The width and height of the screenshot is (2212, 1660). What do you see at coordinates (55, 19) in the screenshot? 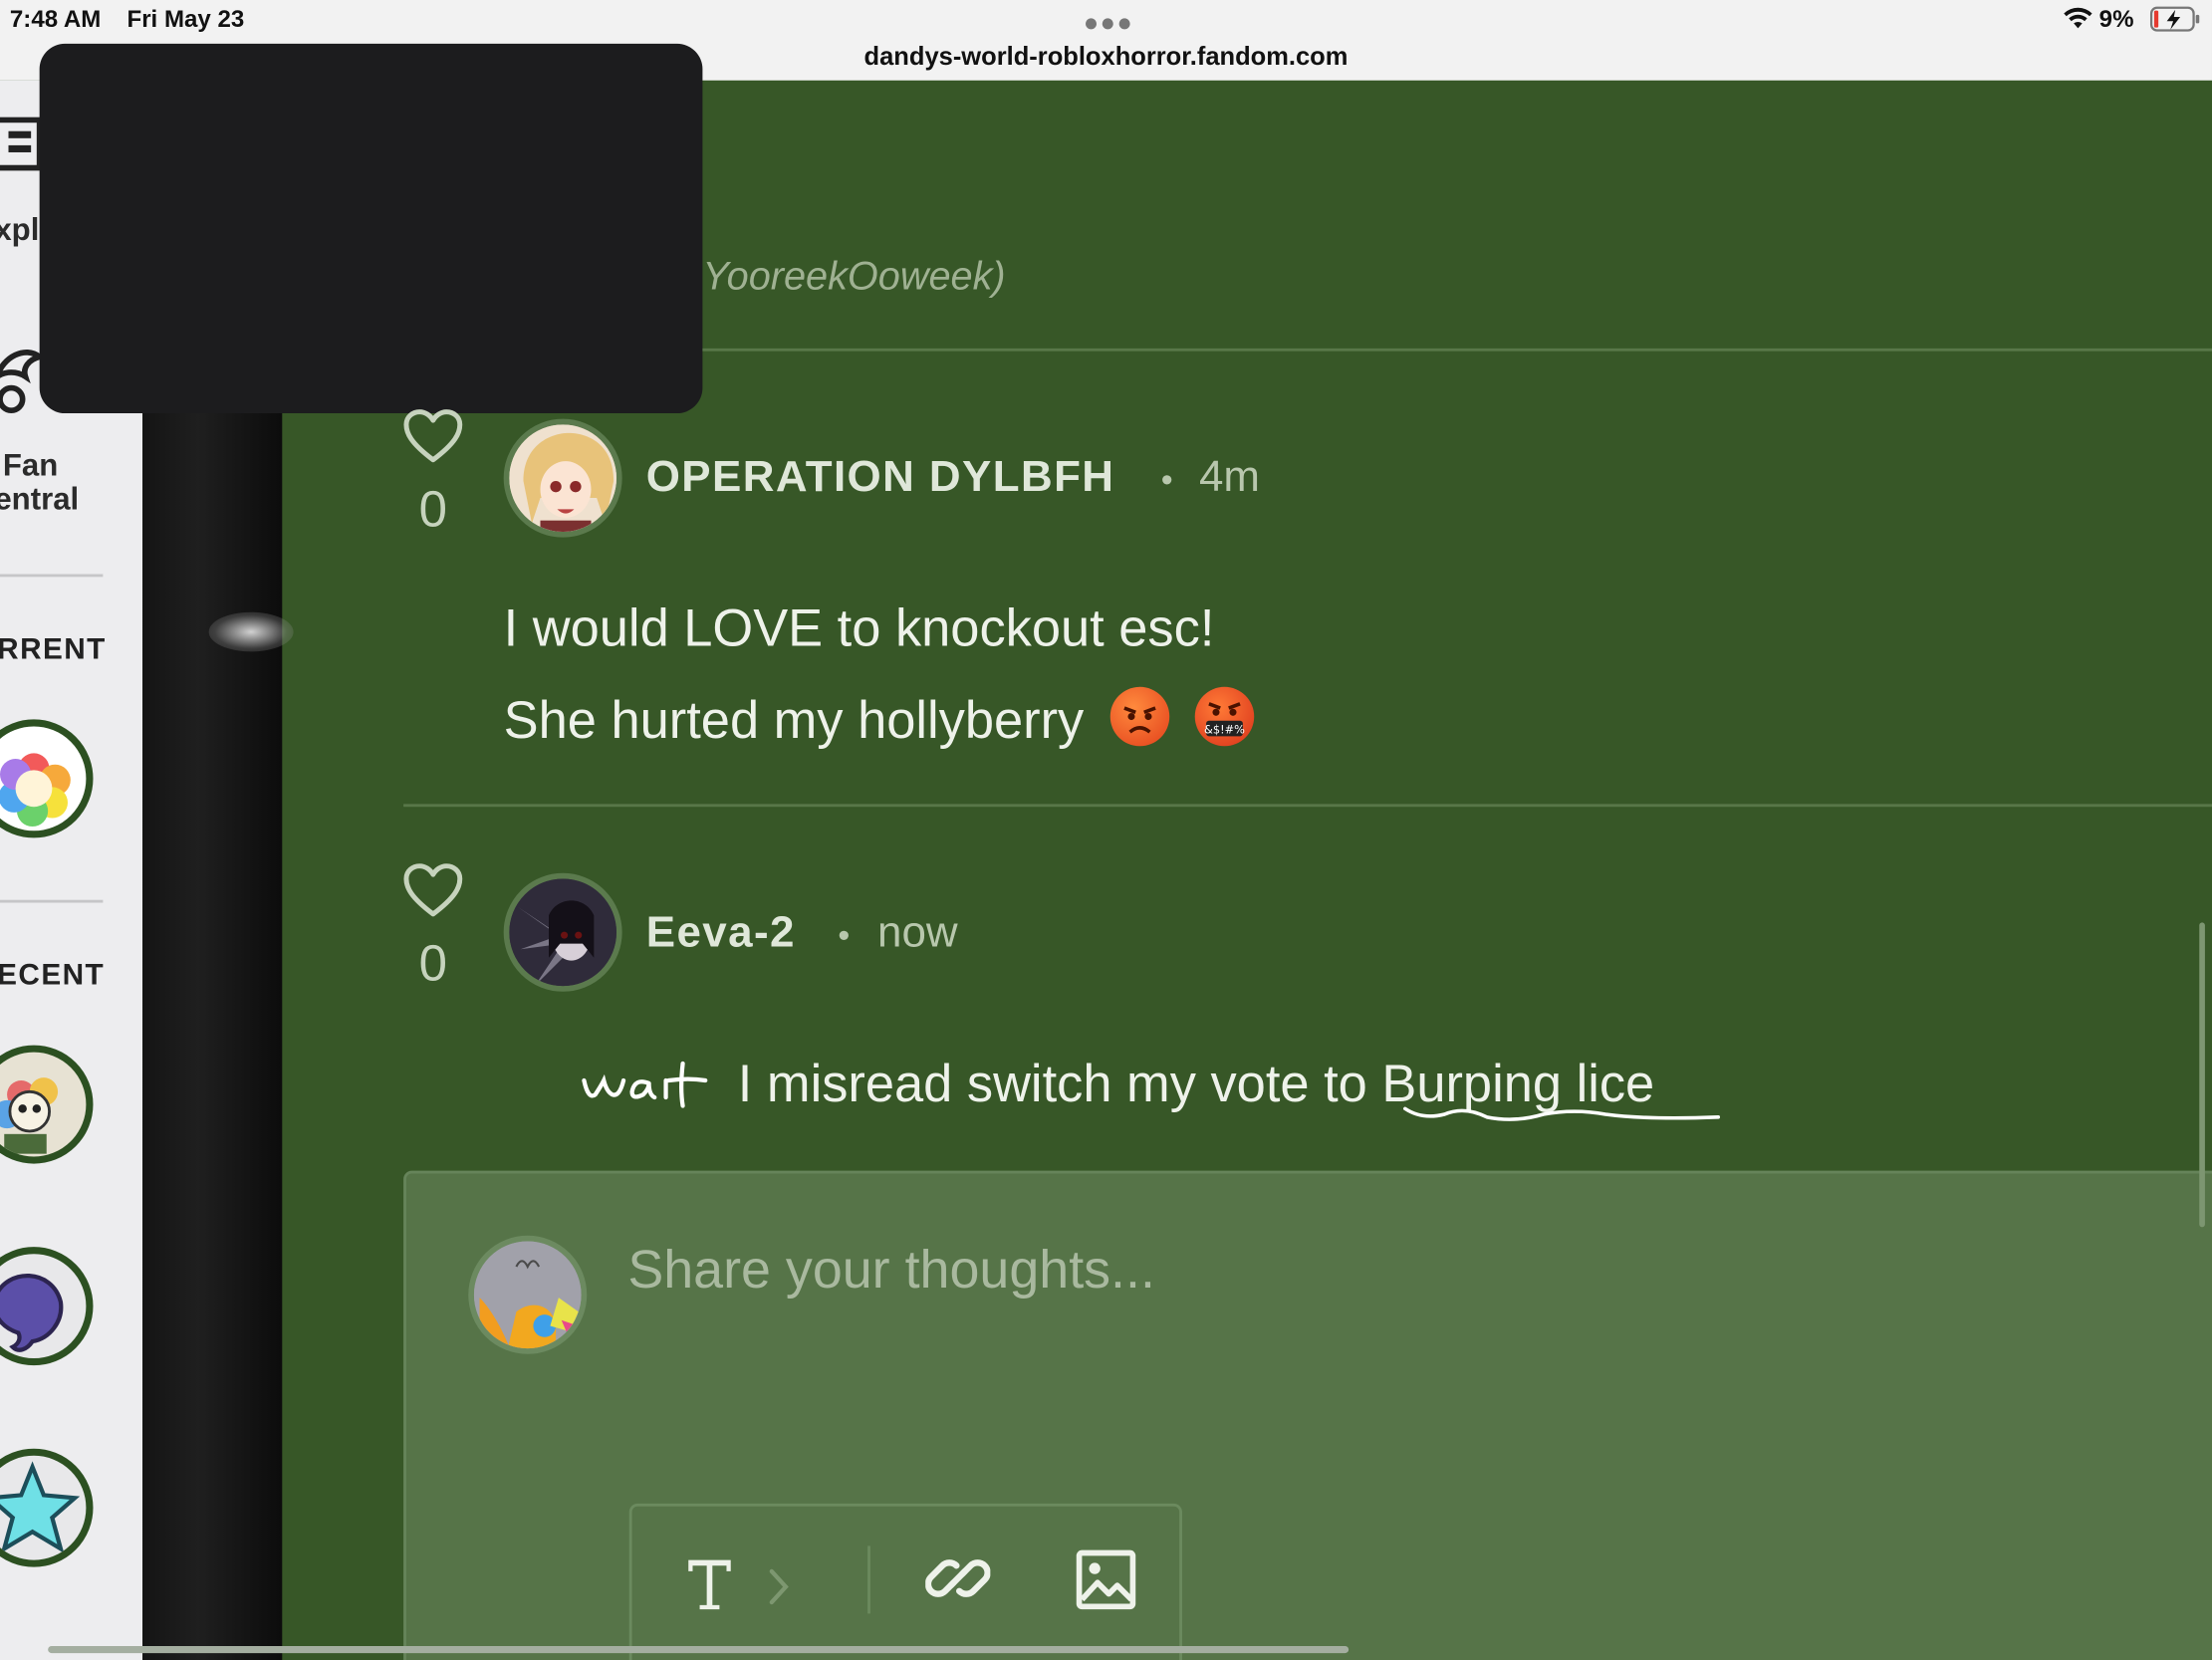
I see `status-time: 7:48 AM` at bounding box center [55, 19].